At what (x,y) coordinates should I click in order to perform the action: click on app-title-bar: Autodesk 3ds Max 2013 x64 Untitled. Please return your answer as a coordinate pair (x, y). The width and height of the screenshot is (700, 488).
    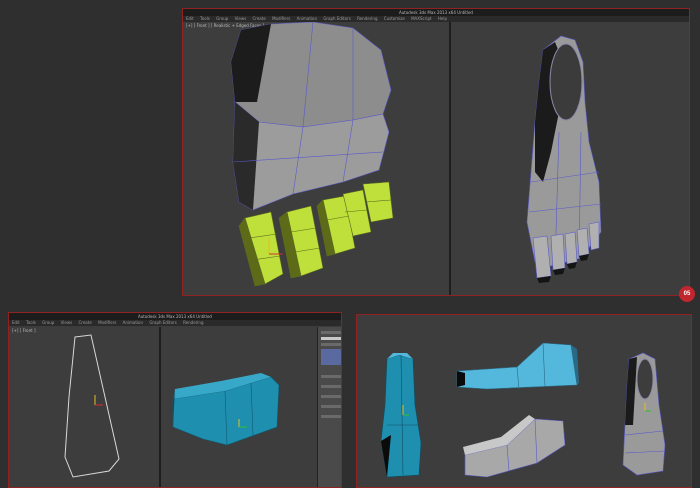
    Looking at the image, I should click on (436, 12).